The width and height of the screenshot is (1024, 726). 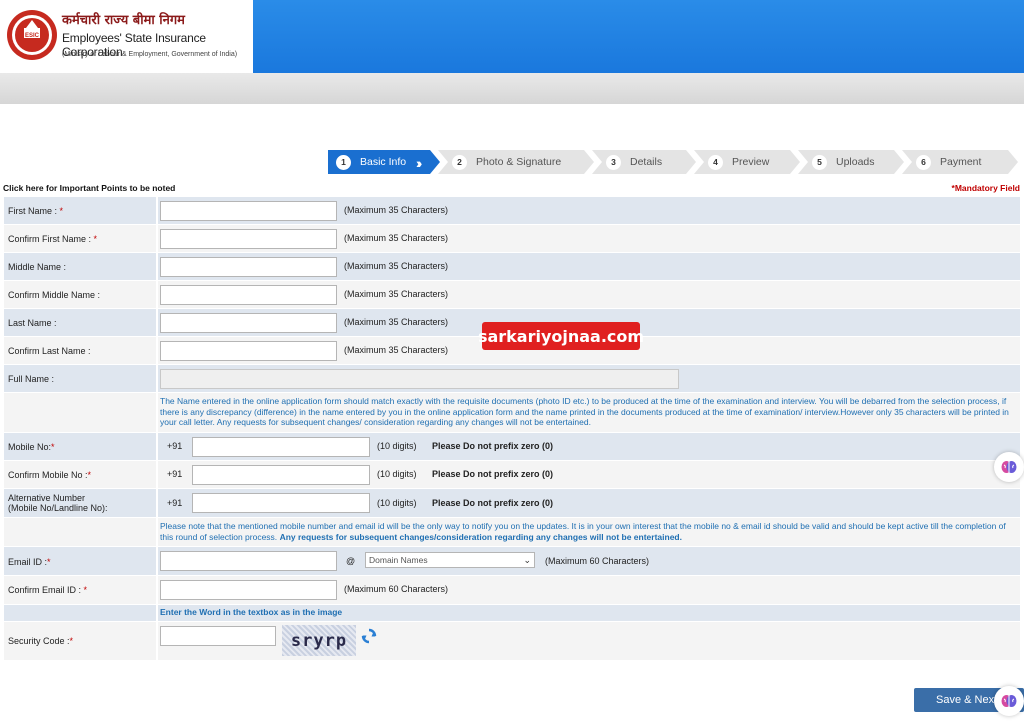 I want to click on confirm-email-hint: (Maximum 60 Characters), so click(x=396, y=589).